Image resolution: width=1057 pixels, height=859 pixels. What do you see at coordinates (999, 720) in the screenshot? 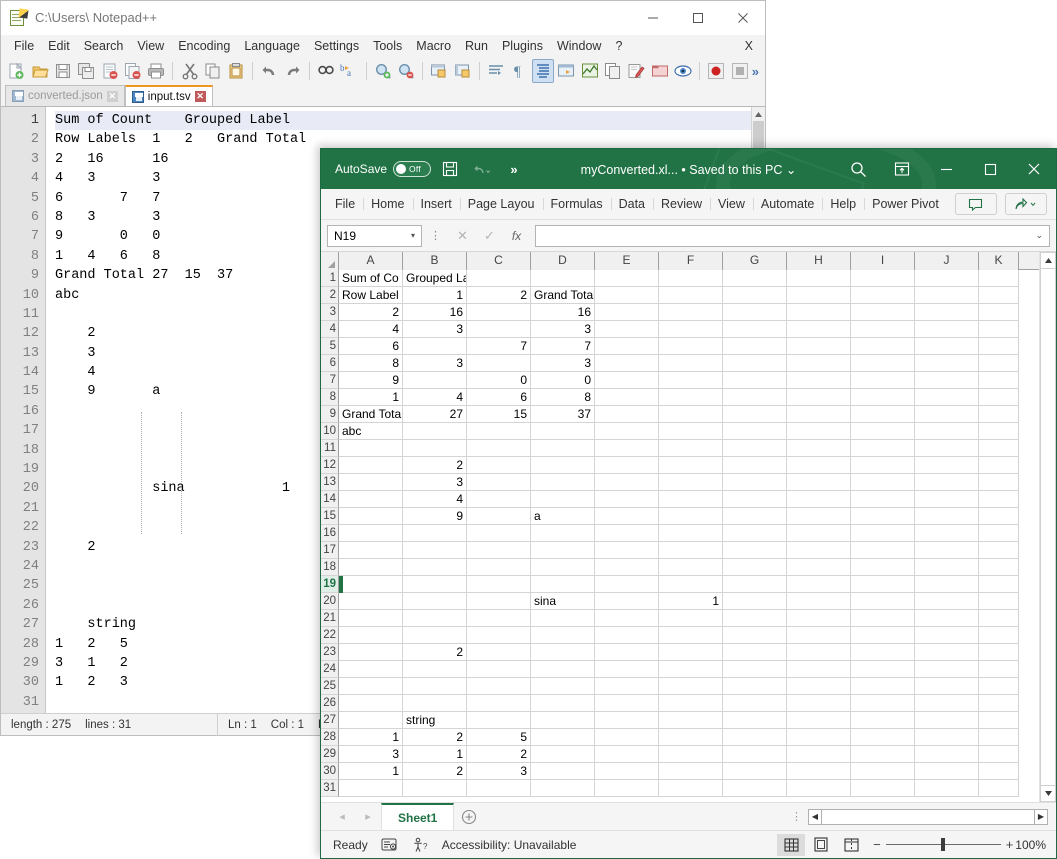
I see `cell-K27` at bounding box center [999, 720].